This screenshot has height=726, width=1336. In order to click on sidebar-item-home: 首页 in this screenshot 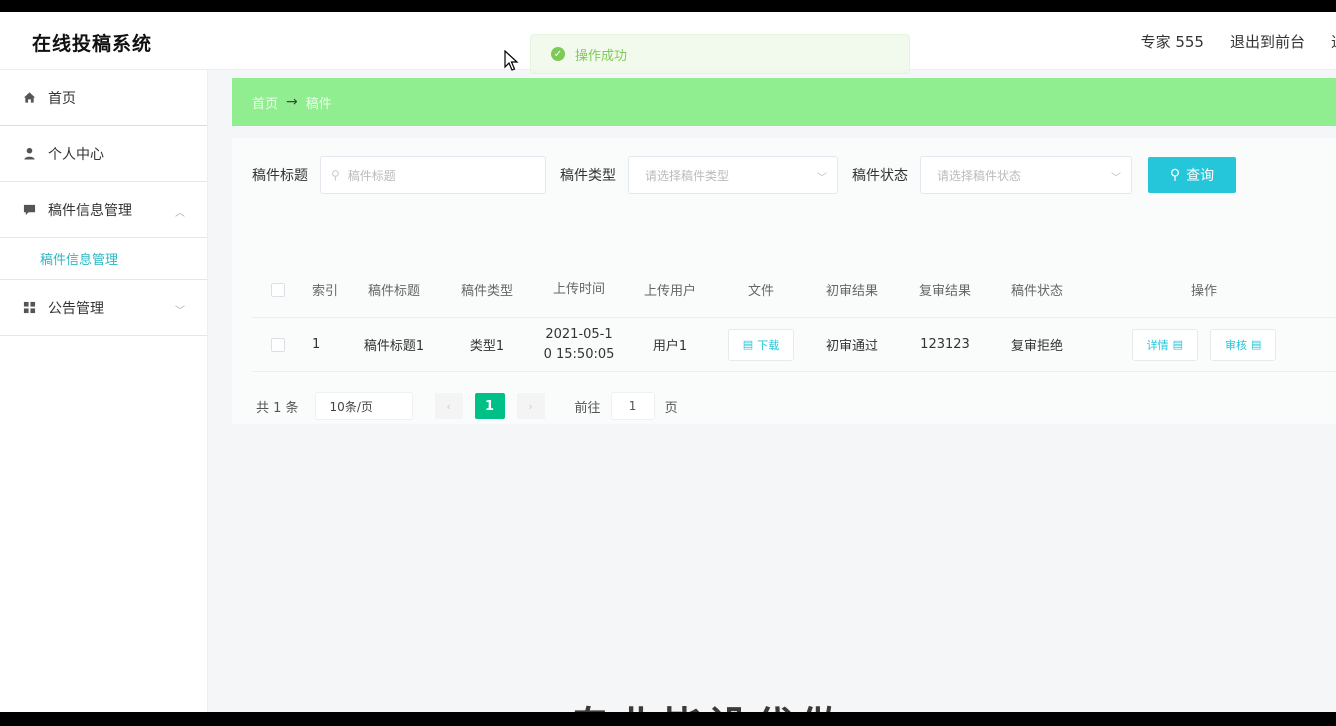, I will do `click(103, 98)`.